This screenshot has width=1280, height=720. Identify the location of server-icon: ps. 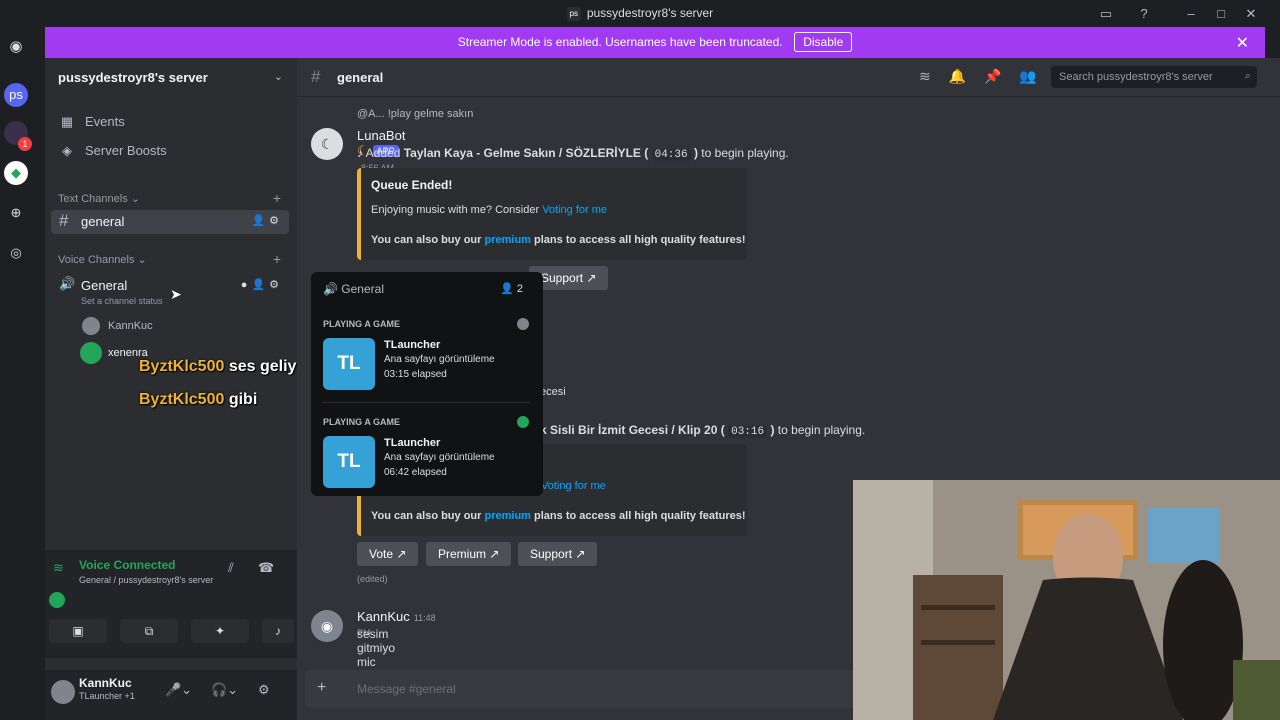
(573, 14).